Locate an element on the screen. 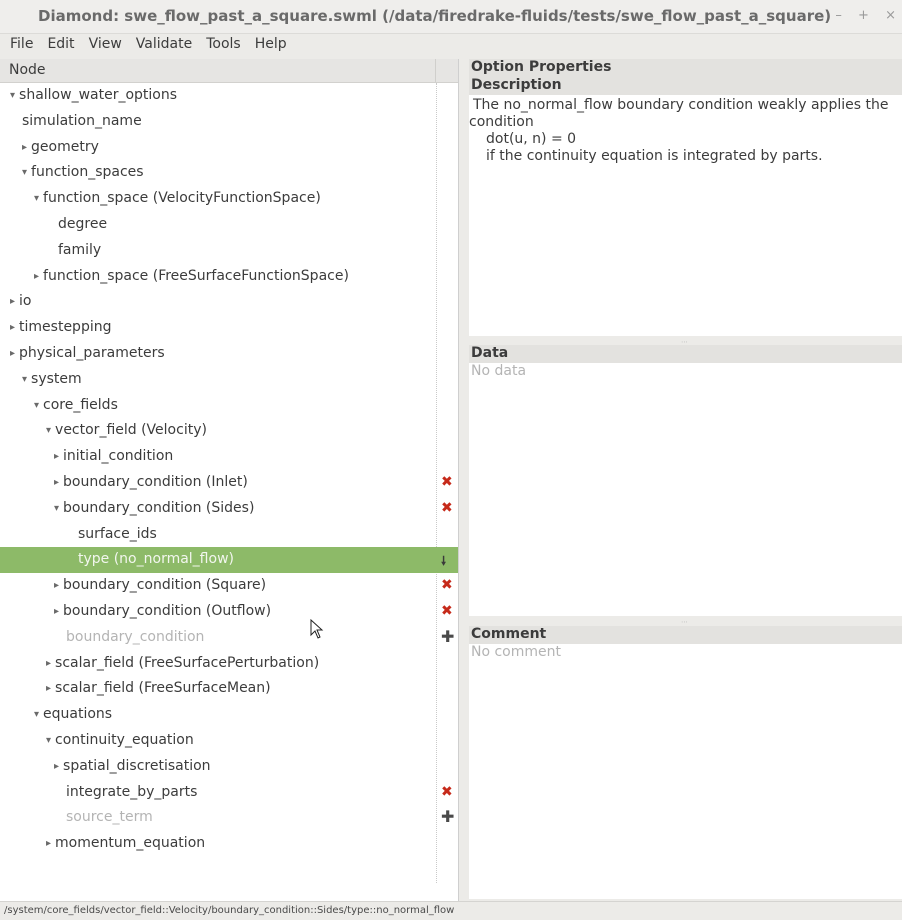 Image resolution: width=902 pixels, height=920 pixels. close-button: × is located at coordinates (890, 15).